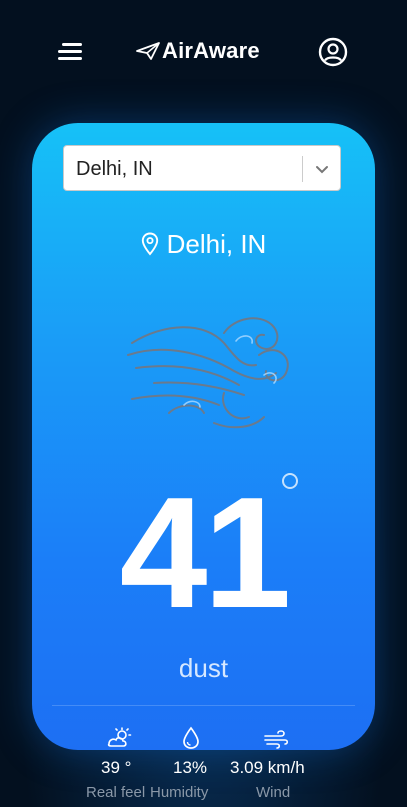  What do you see at coordinates (267, 767) in the screenshot?
I see `wind-value: 3.09 km/h` at bounding box center [267, 767].